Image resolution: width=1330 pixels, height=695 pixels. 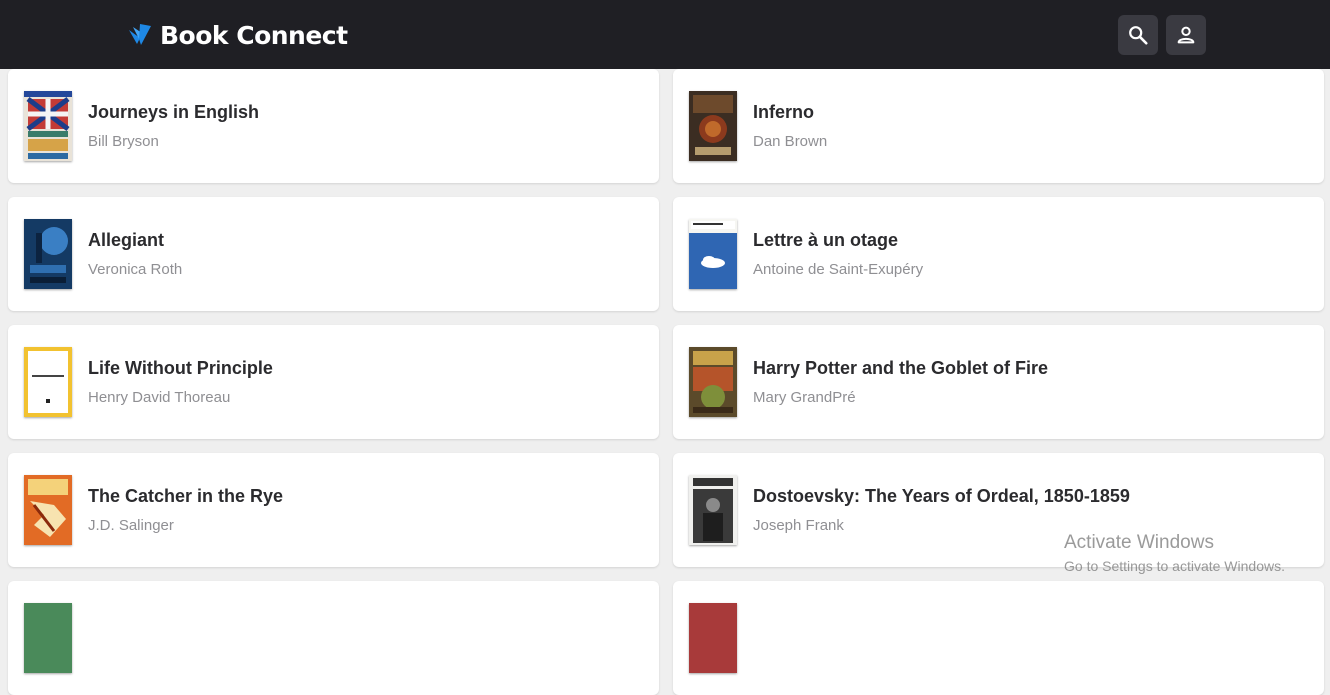 I want to click on person-icon, so click(x=1186, y=35).